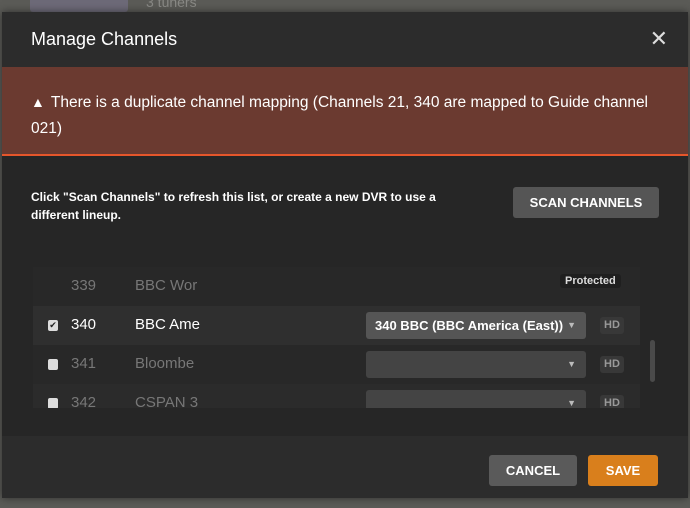 Image resolution: width=690 pixels, height=508 pixels. I want to click on cancel-button: CANCEL, so click(533, 470).